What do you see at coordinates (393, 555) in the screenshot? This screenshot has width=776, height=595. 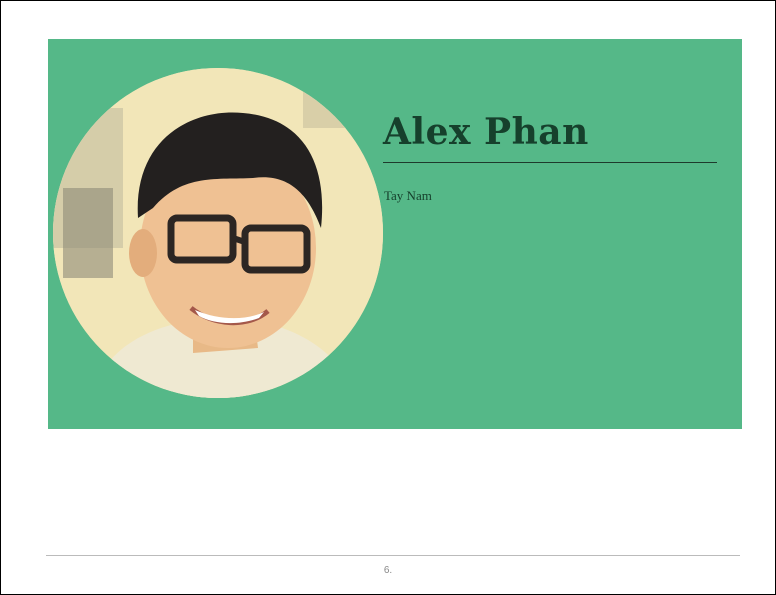 I see `footer-divider` at bounding box center [393, 555].